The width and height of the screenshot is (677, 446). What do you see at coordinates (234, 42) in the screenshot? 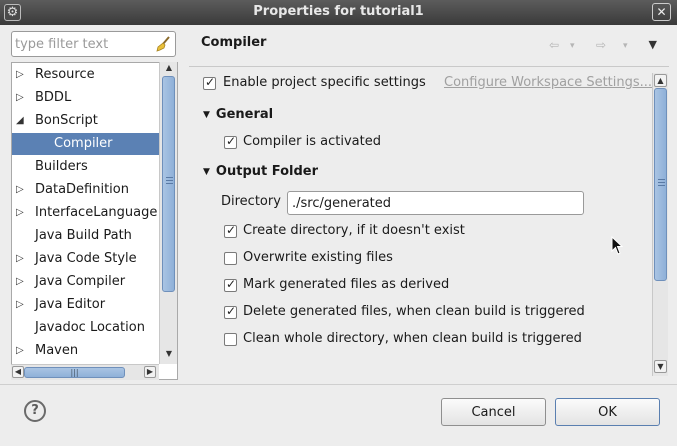
I see `page-title: Compiler` at bounding box center [234, 42].